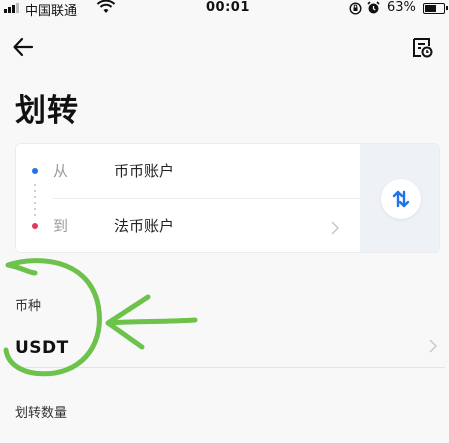  I want to click on arrow-left-icon, so click(24, 47).